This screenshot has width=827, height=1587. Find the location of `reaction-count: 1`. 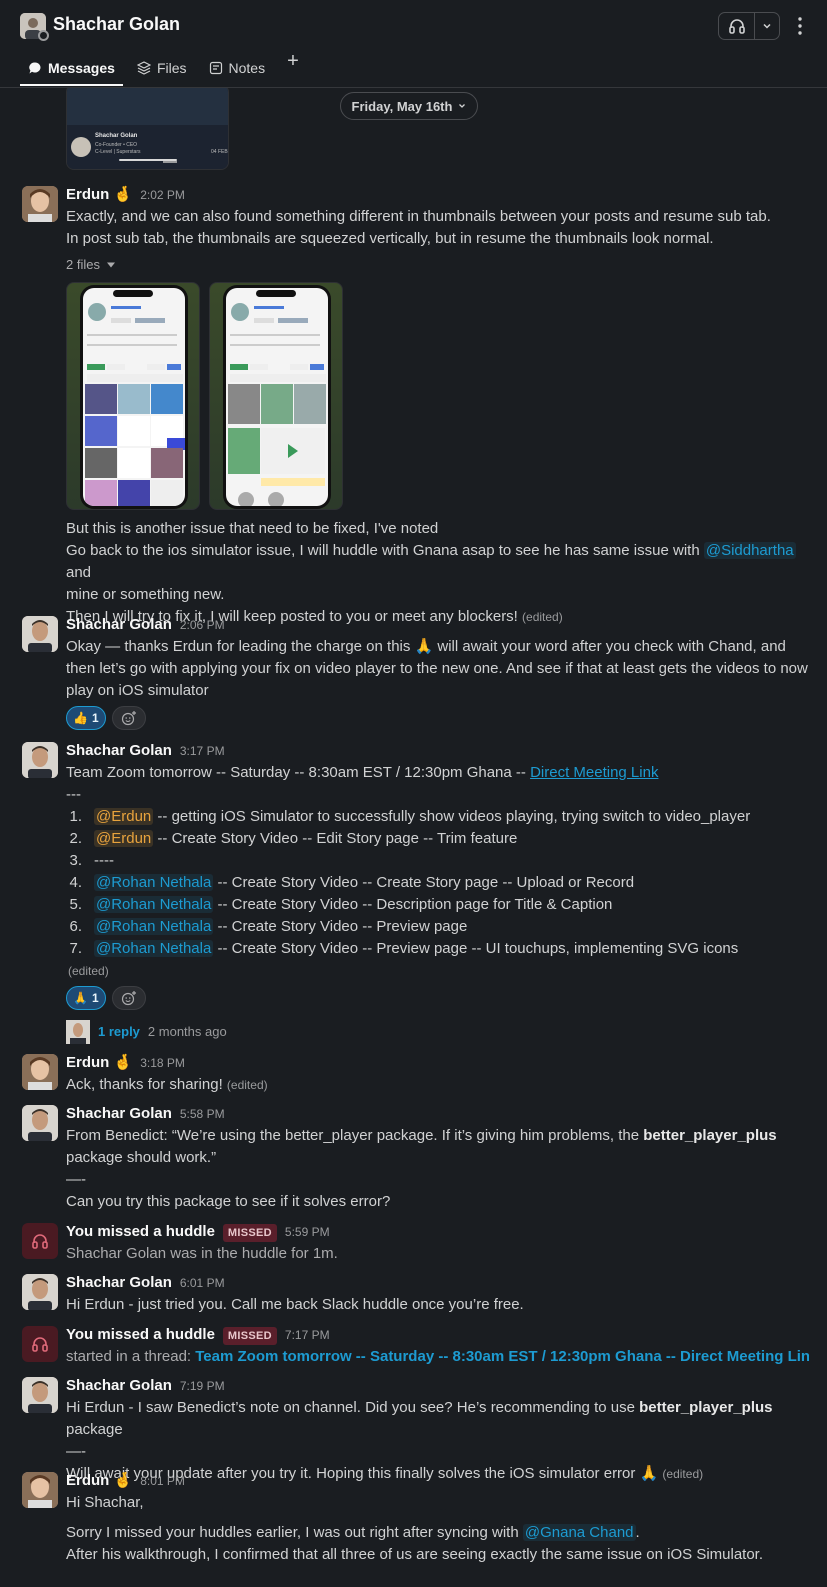

reaction-count: 1 is located at coordinates (95, 998).